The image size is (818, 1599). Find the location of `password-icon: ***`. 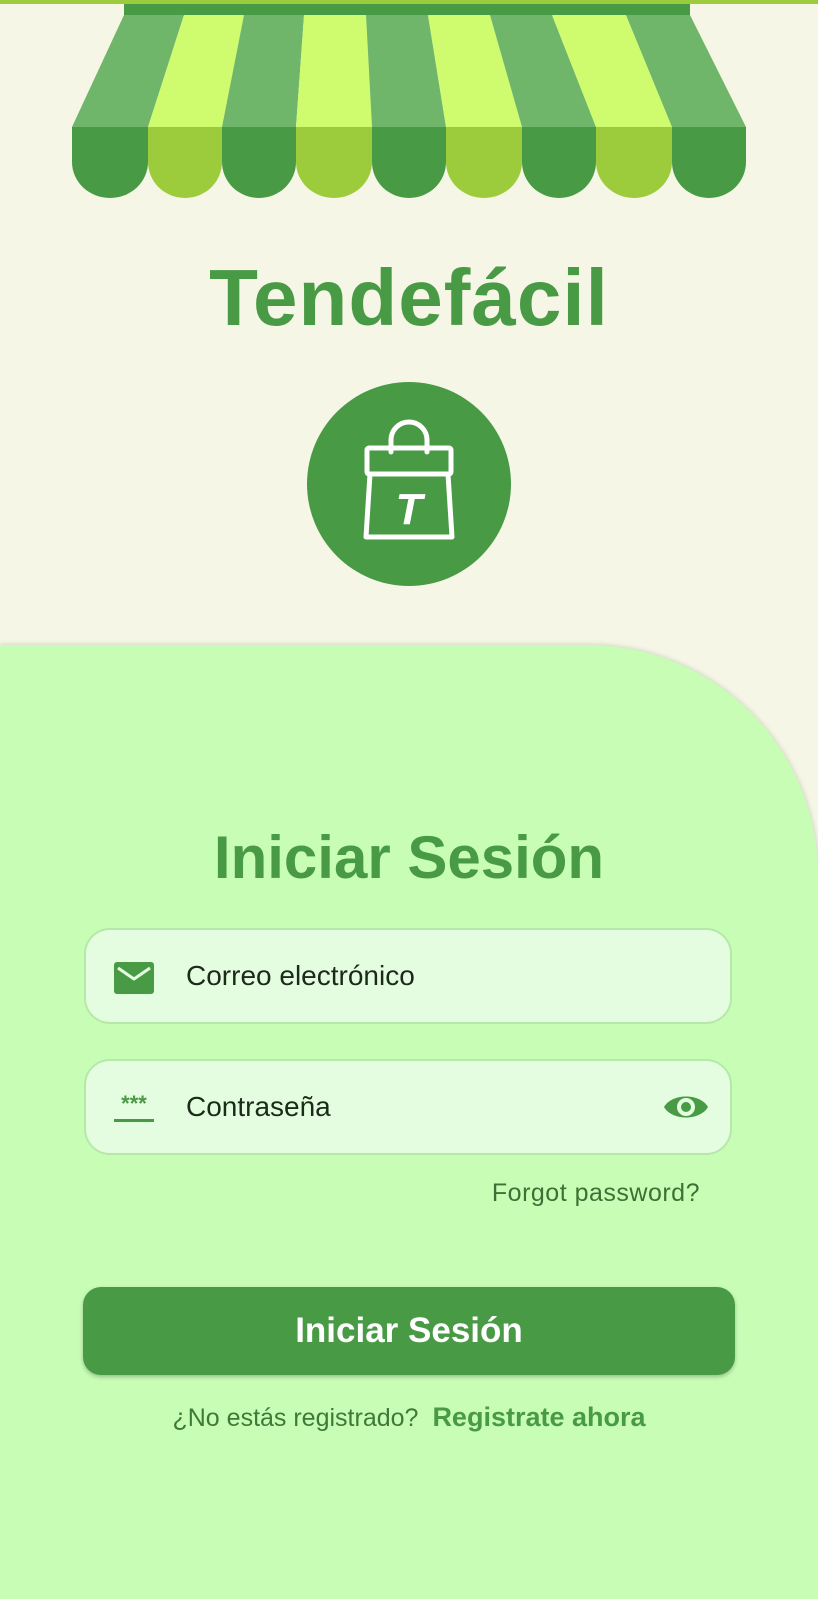

password-icon: *** is located at coordinates (134, 1106).